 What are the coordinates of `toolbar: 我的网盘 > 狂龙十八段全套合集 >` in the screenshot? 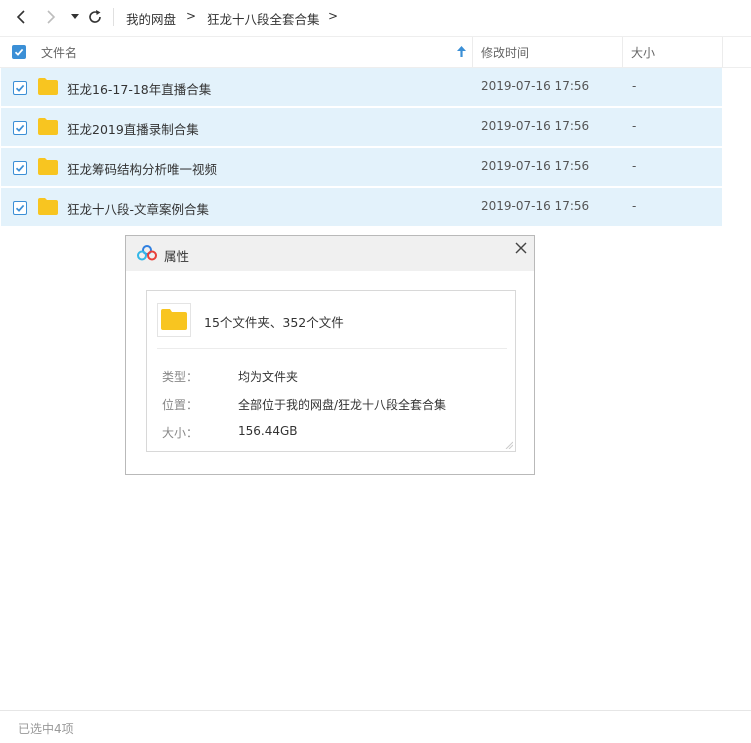 It's located at (375, 17).